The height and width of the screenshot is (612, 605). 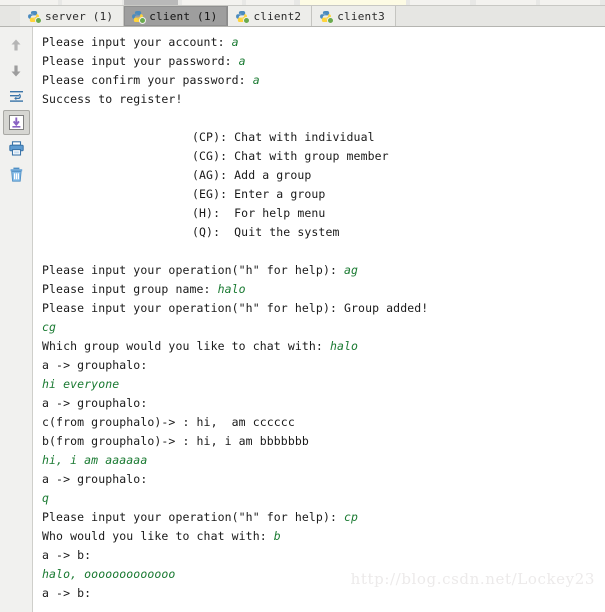 I want to click on tab-client-1: client (1), so click(x=176, y=16).